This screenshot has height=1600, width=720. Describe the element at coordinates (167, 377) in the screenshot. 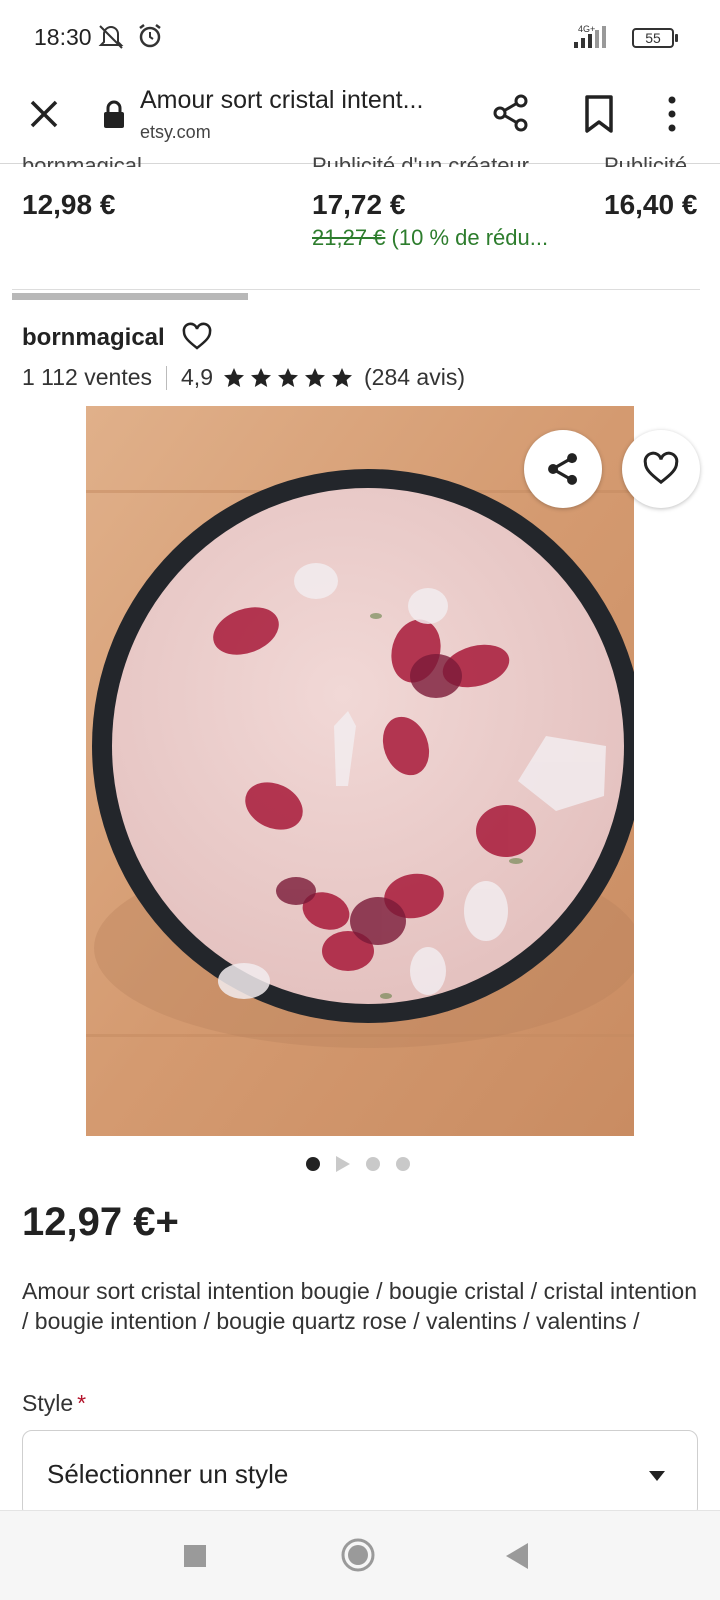

I see `separator` at that location.